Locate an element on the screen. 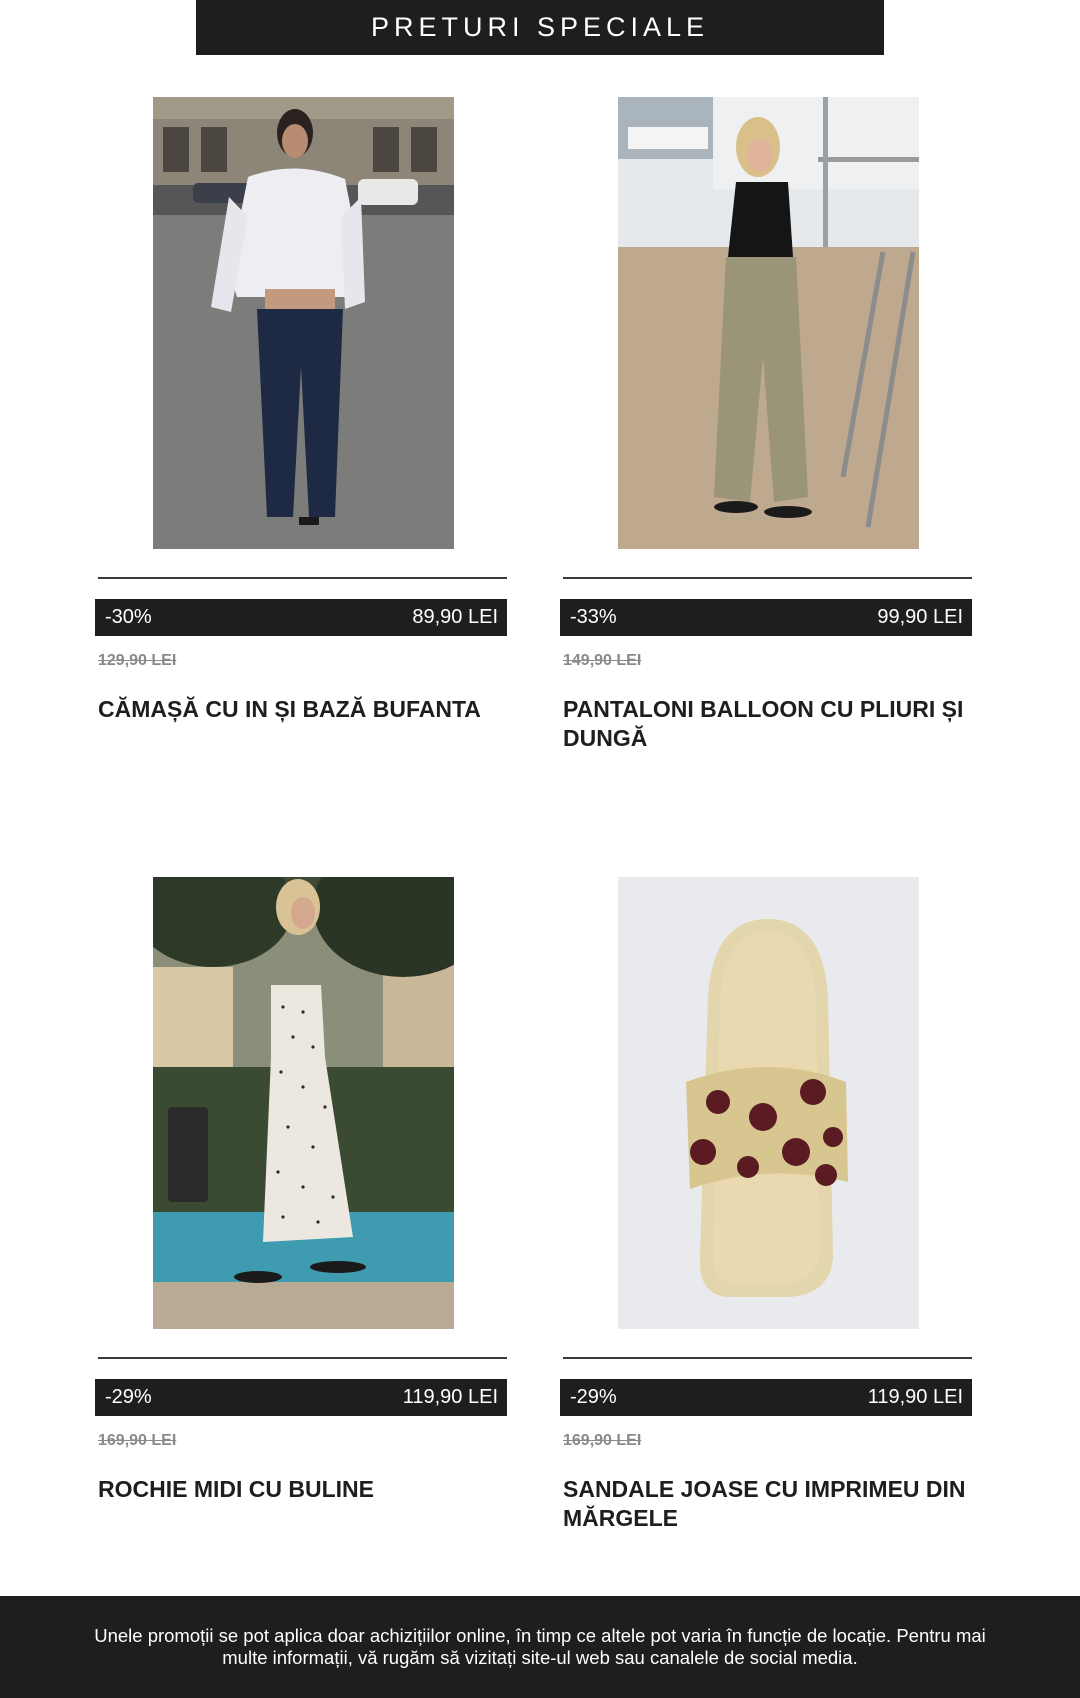 This screenshot has width=1080, height=1698. sale-price: 89,90 LEI is located at coordinates (455, 617).